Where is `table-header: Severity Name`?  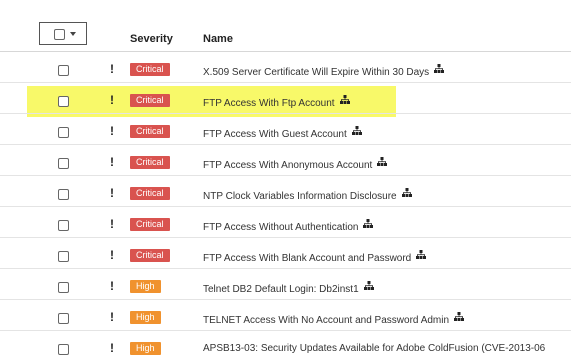 table-header: Severity Name is located at coordinates (285, 26).